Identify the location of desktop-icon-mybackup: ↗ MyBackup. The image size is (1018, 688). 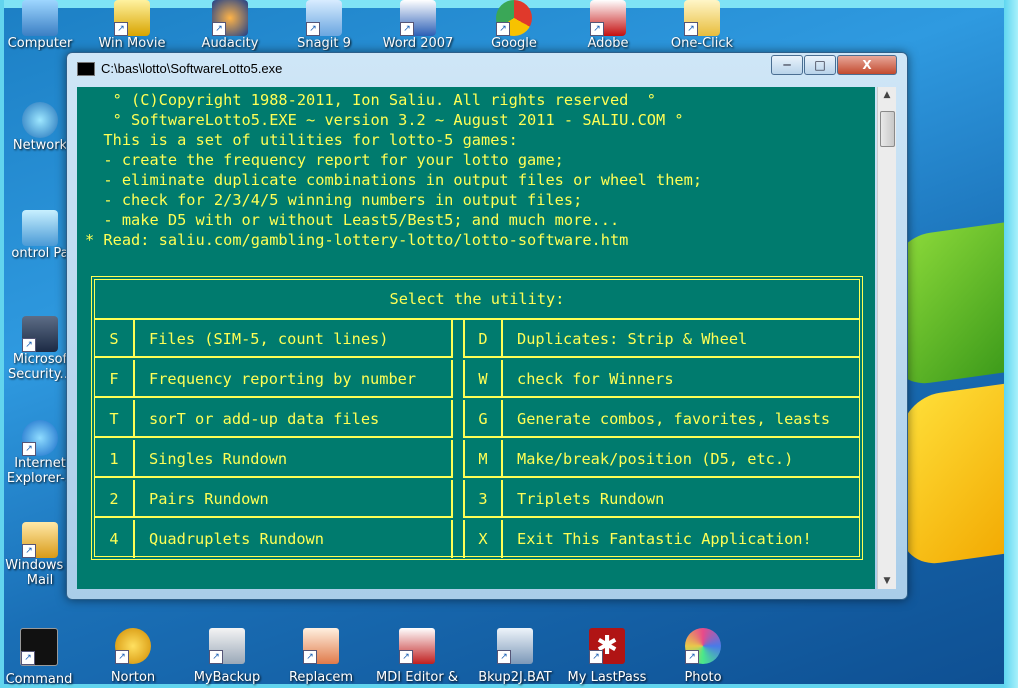
(227, 656).